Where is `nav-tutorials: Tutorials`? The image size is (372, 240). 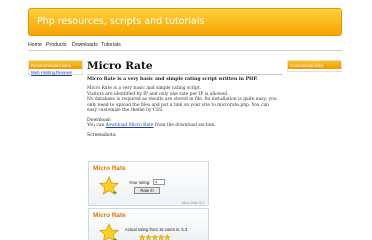
nav-tutorials: Tutorials is located at coordinates (111, 45).